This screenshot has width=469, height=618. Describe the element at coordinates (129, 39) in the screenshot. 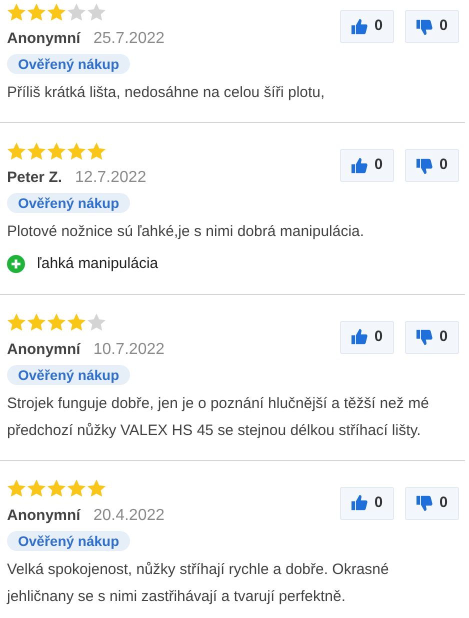

I see `review-date: 25.7.2022` at that location.